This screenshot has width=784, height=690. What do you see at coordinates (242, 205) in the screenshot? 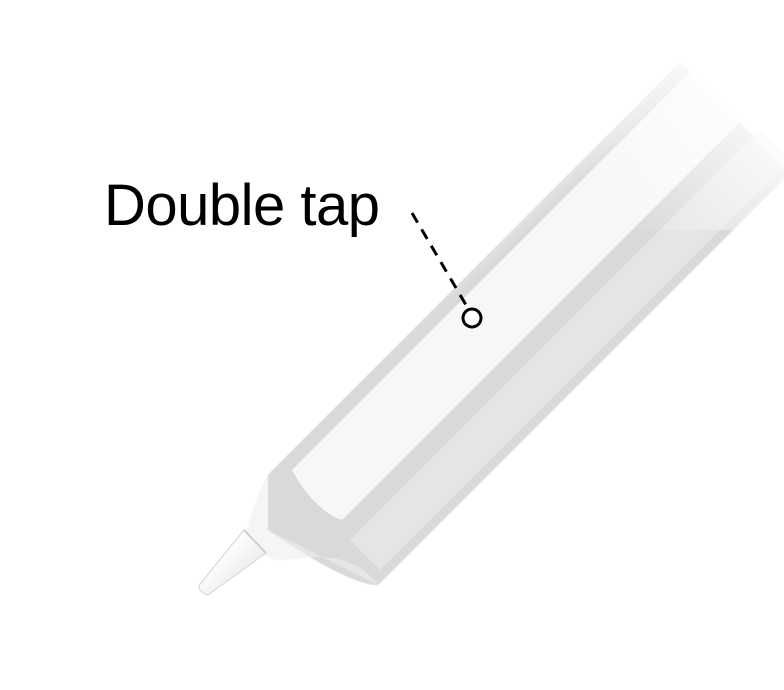
I see `double-tap-label: Double tap` at bounding box center [242, 205].